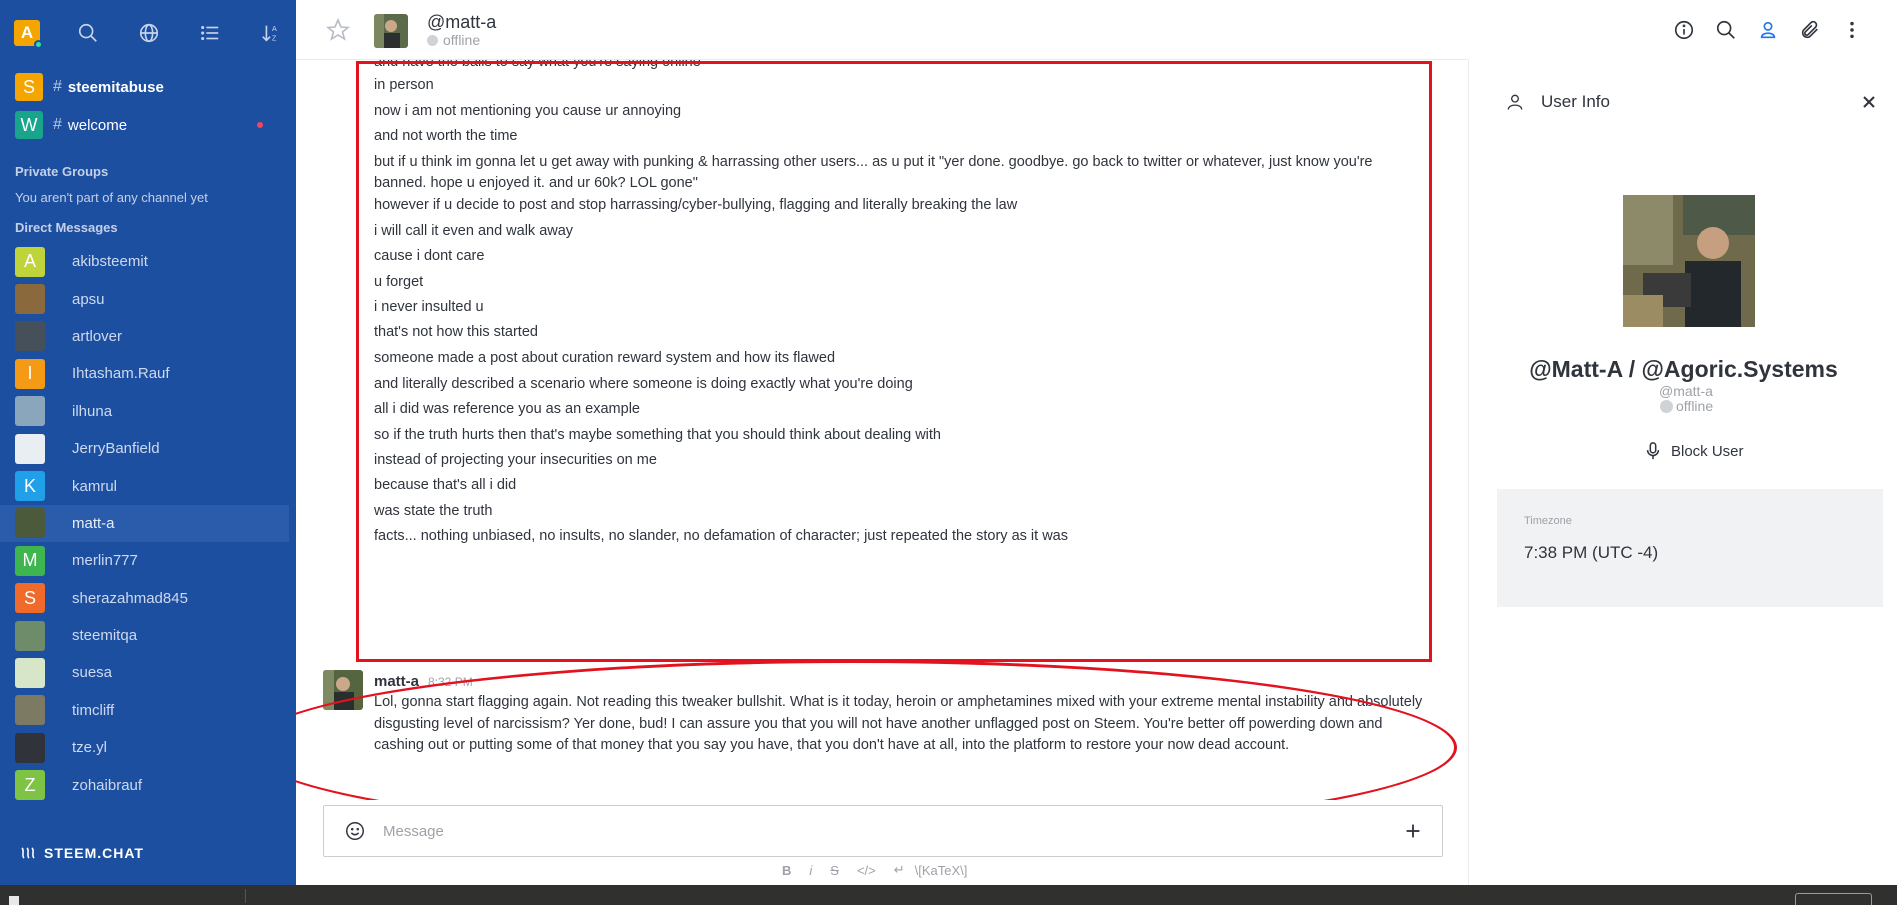 The image size is (1897, 905). Describe the element at coordinates (95, 486) in the screenshot. I see `sidebar-item-label: kamrul` at that location.